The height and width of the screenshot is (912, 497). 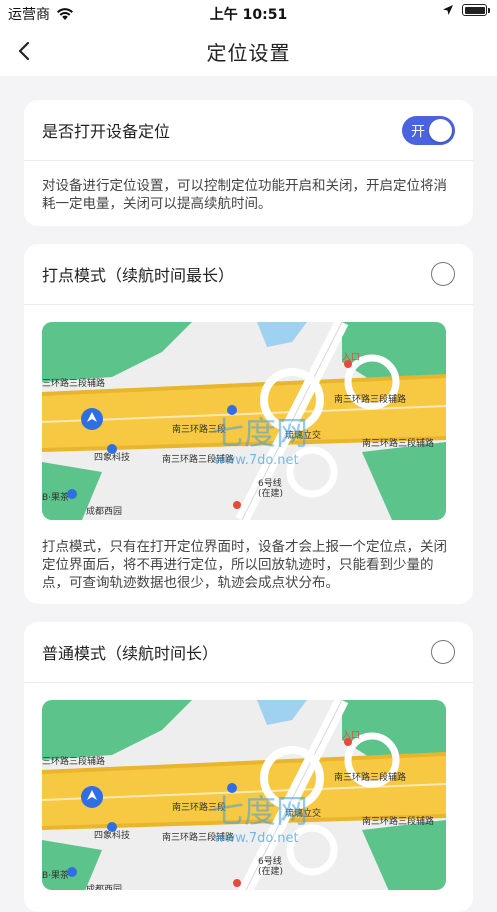 What do you see at coordinates (443, 652) in the screenshot?
I see `normal-mode-radio` at bounding box center [443, 652].